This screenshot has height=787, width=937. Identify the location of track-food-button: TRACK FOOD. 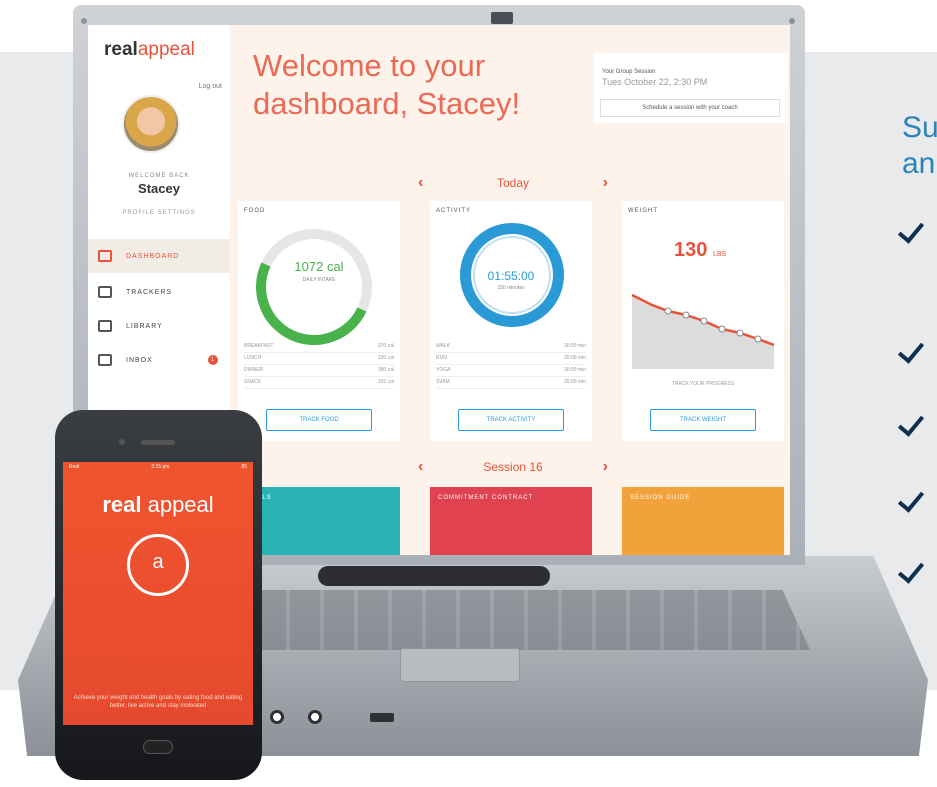
(319, 420).